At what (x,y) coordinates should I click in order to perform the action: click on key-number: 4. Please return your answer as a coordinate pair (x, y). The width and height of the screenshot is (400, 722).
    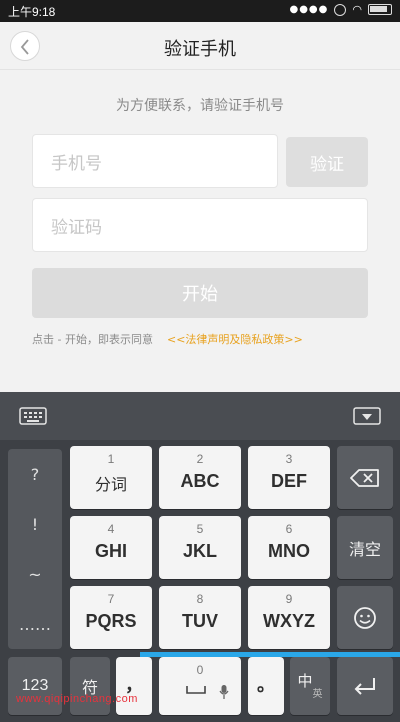
    Looking at the image, I should click on (111, 529).